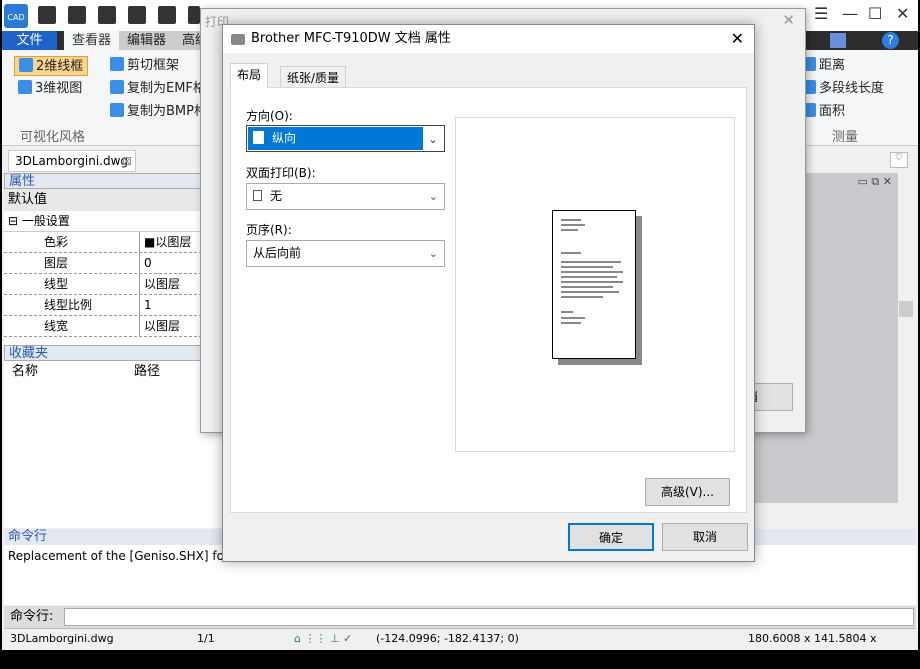 This screenshot has width=920, height=669. I want to click on property-value: 1, so click(148, 305).